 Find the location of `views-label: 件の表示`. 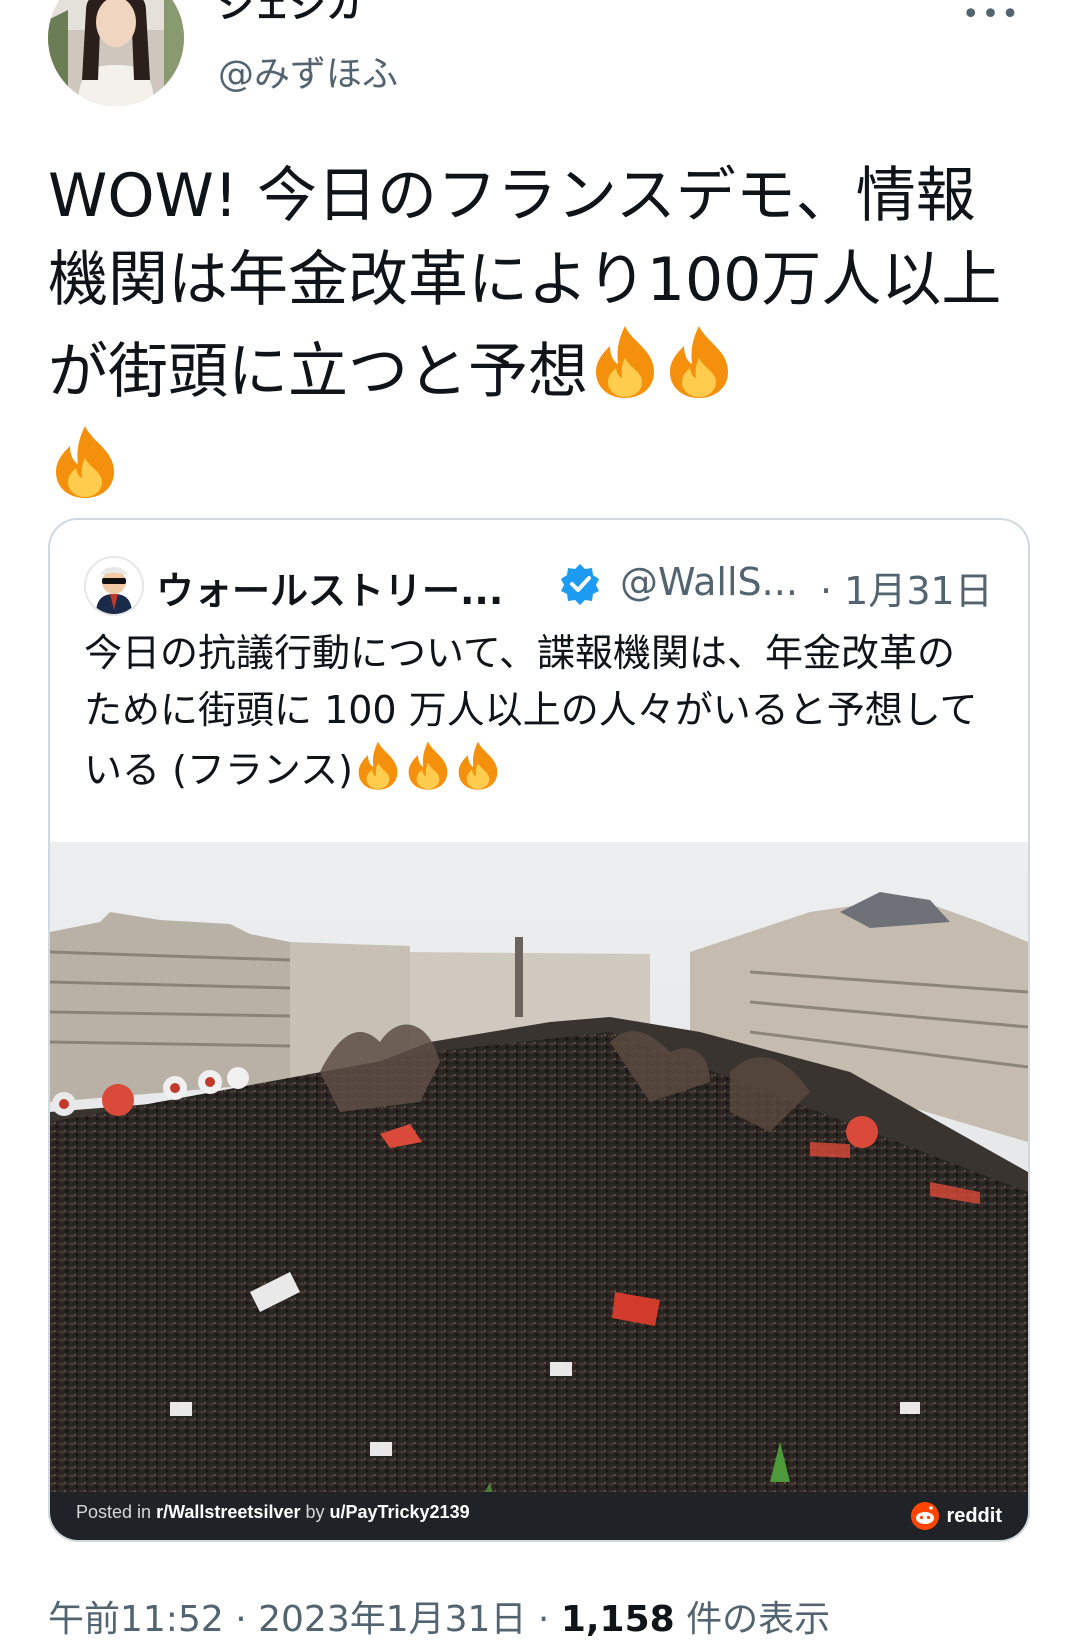

views-label: 件の表示 is located at coordinates (758, 1619).